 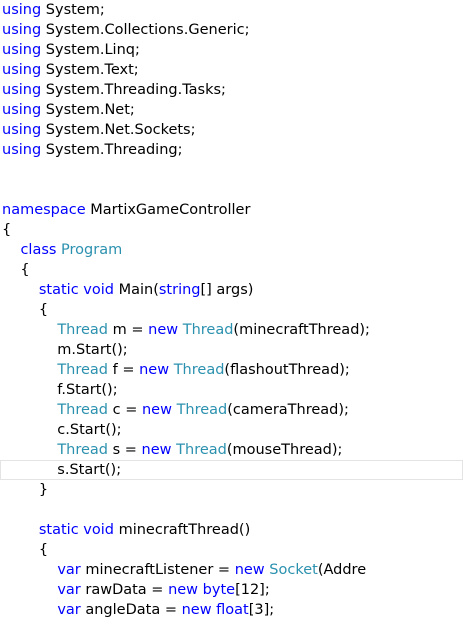 I want to click on code-text-token: MartixGameController, so click(x=168, y=210).